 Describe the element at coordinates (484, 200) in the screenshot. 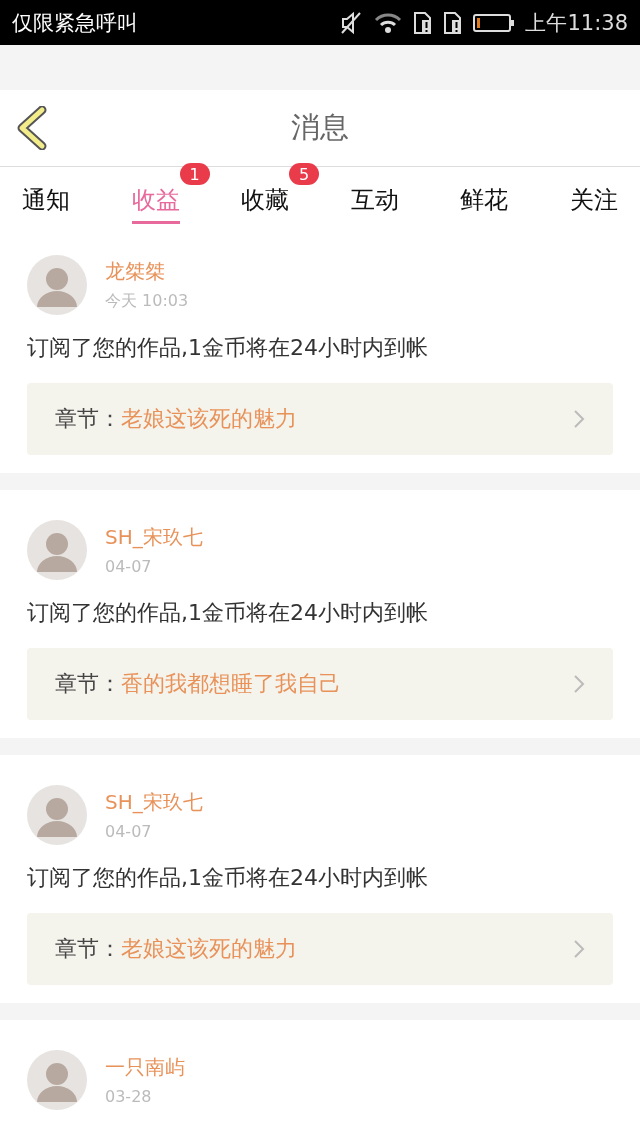

I see `tab: 鲜花` at that location.